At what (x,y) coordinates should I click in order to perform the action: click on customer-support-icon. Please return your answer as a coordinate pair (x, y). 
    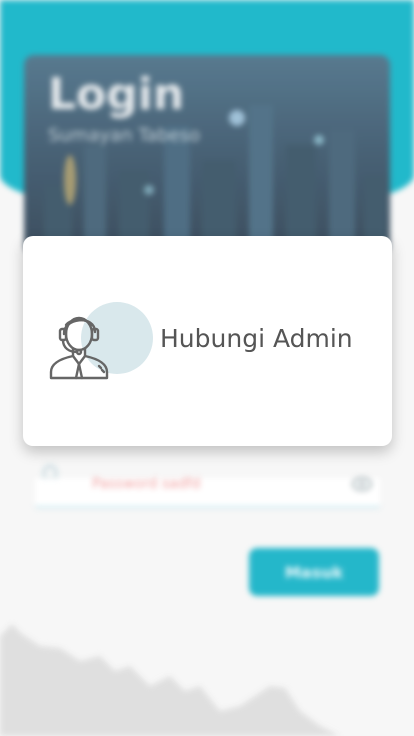
    Looking at the image, I should click on (79, 348).